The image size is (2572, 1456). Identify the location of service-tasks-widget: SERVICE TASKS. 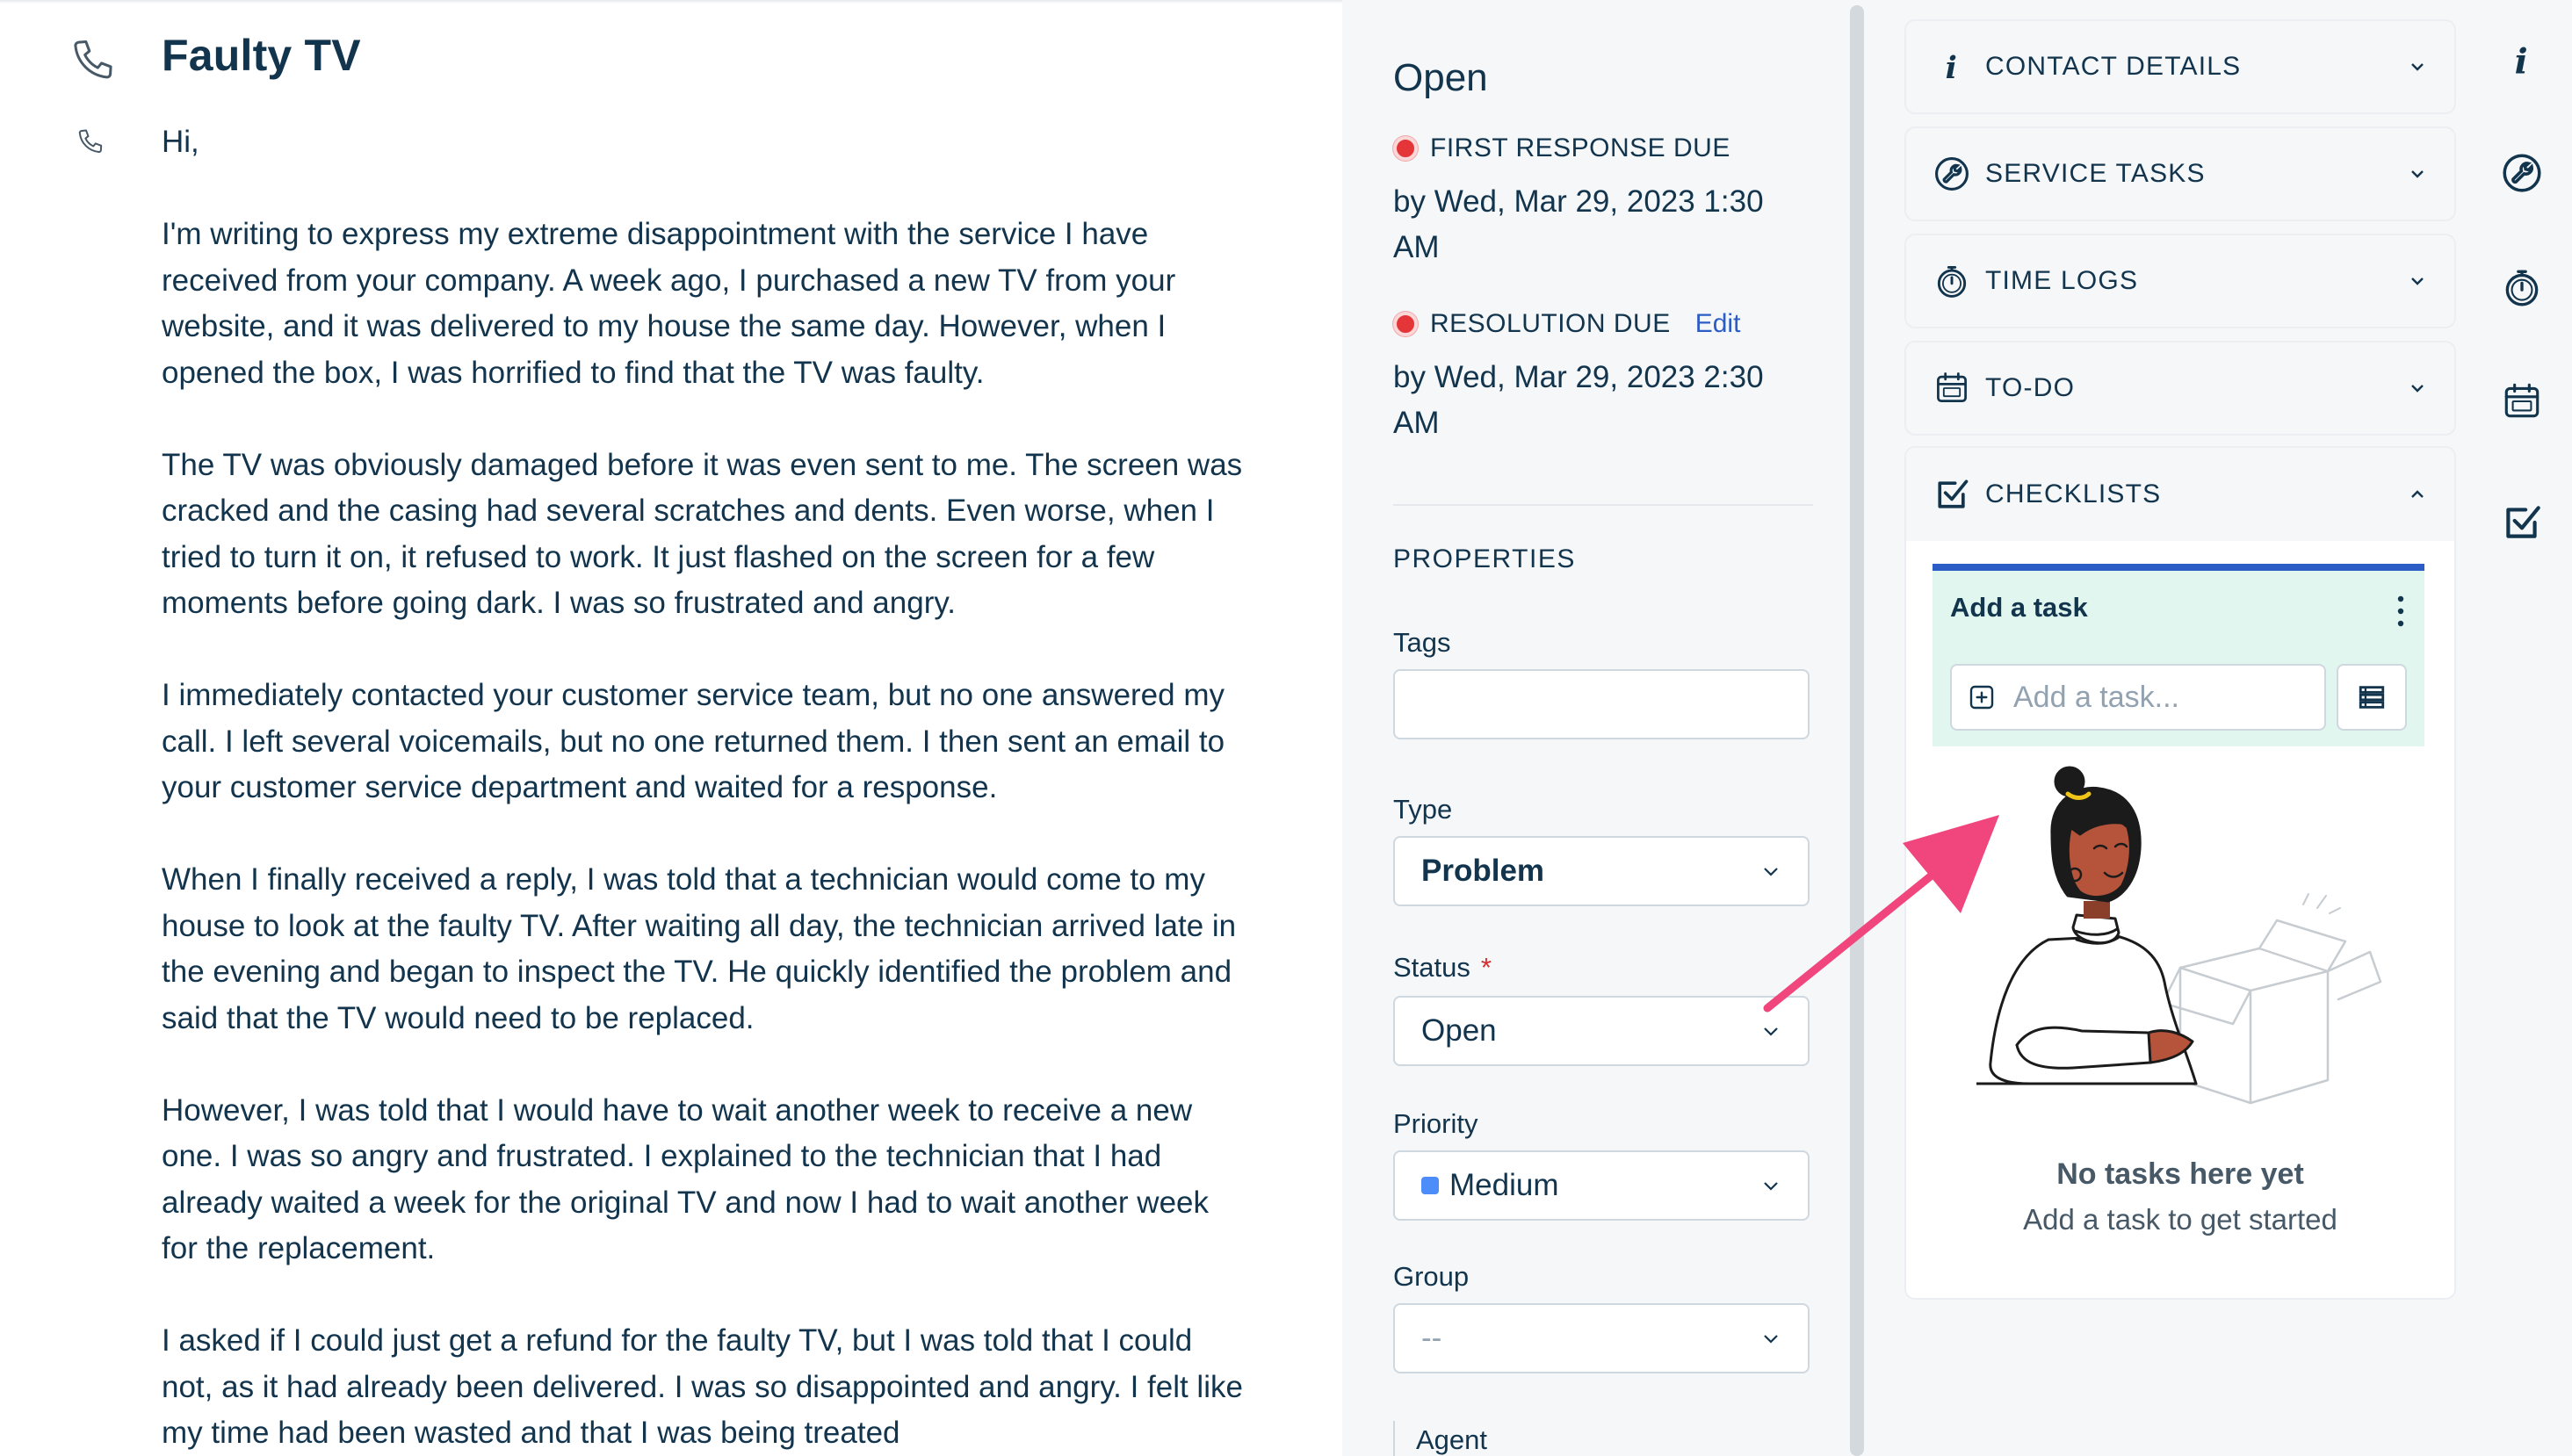
(2180, 173).